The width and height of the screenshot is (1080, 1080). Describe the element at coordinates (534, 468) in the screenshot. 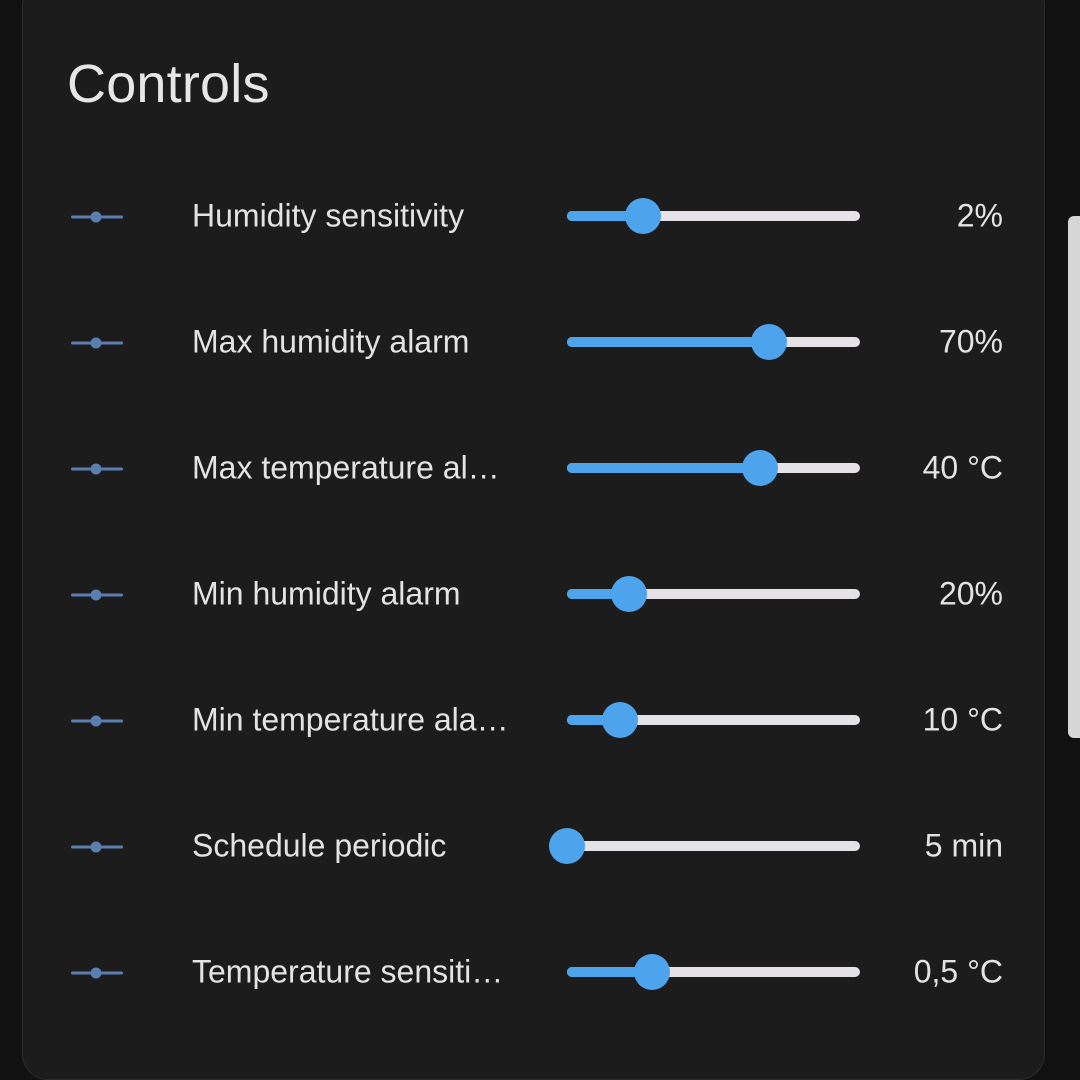

I see `control-row: Max temperature al… 40 °C` at that location.